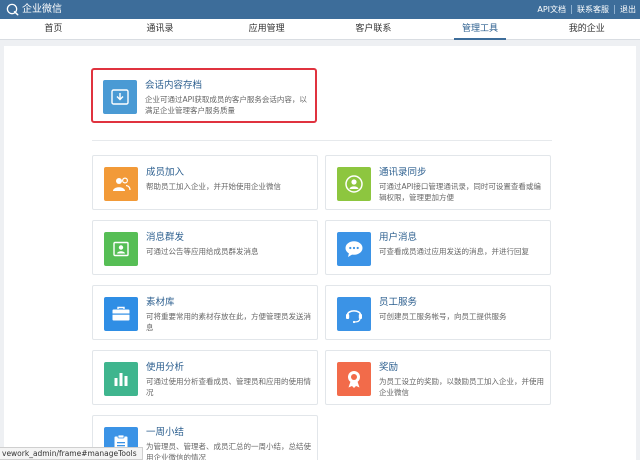 The width and height of the screenshot is (640, 460). I want to click on medal-icon, so click(354, 379).